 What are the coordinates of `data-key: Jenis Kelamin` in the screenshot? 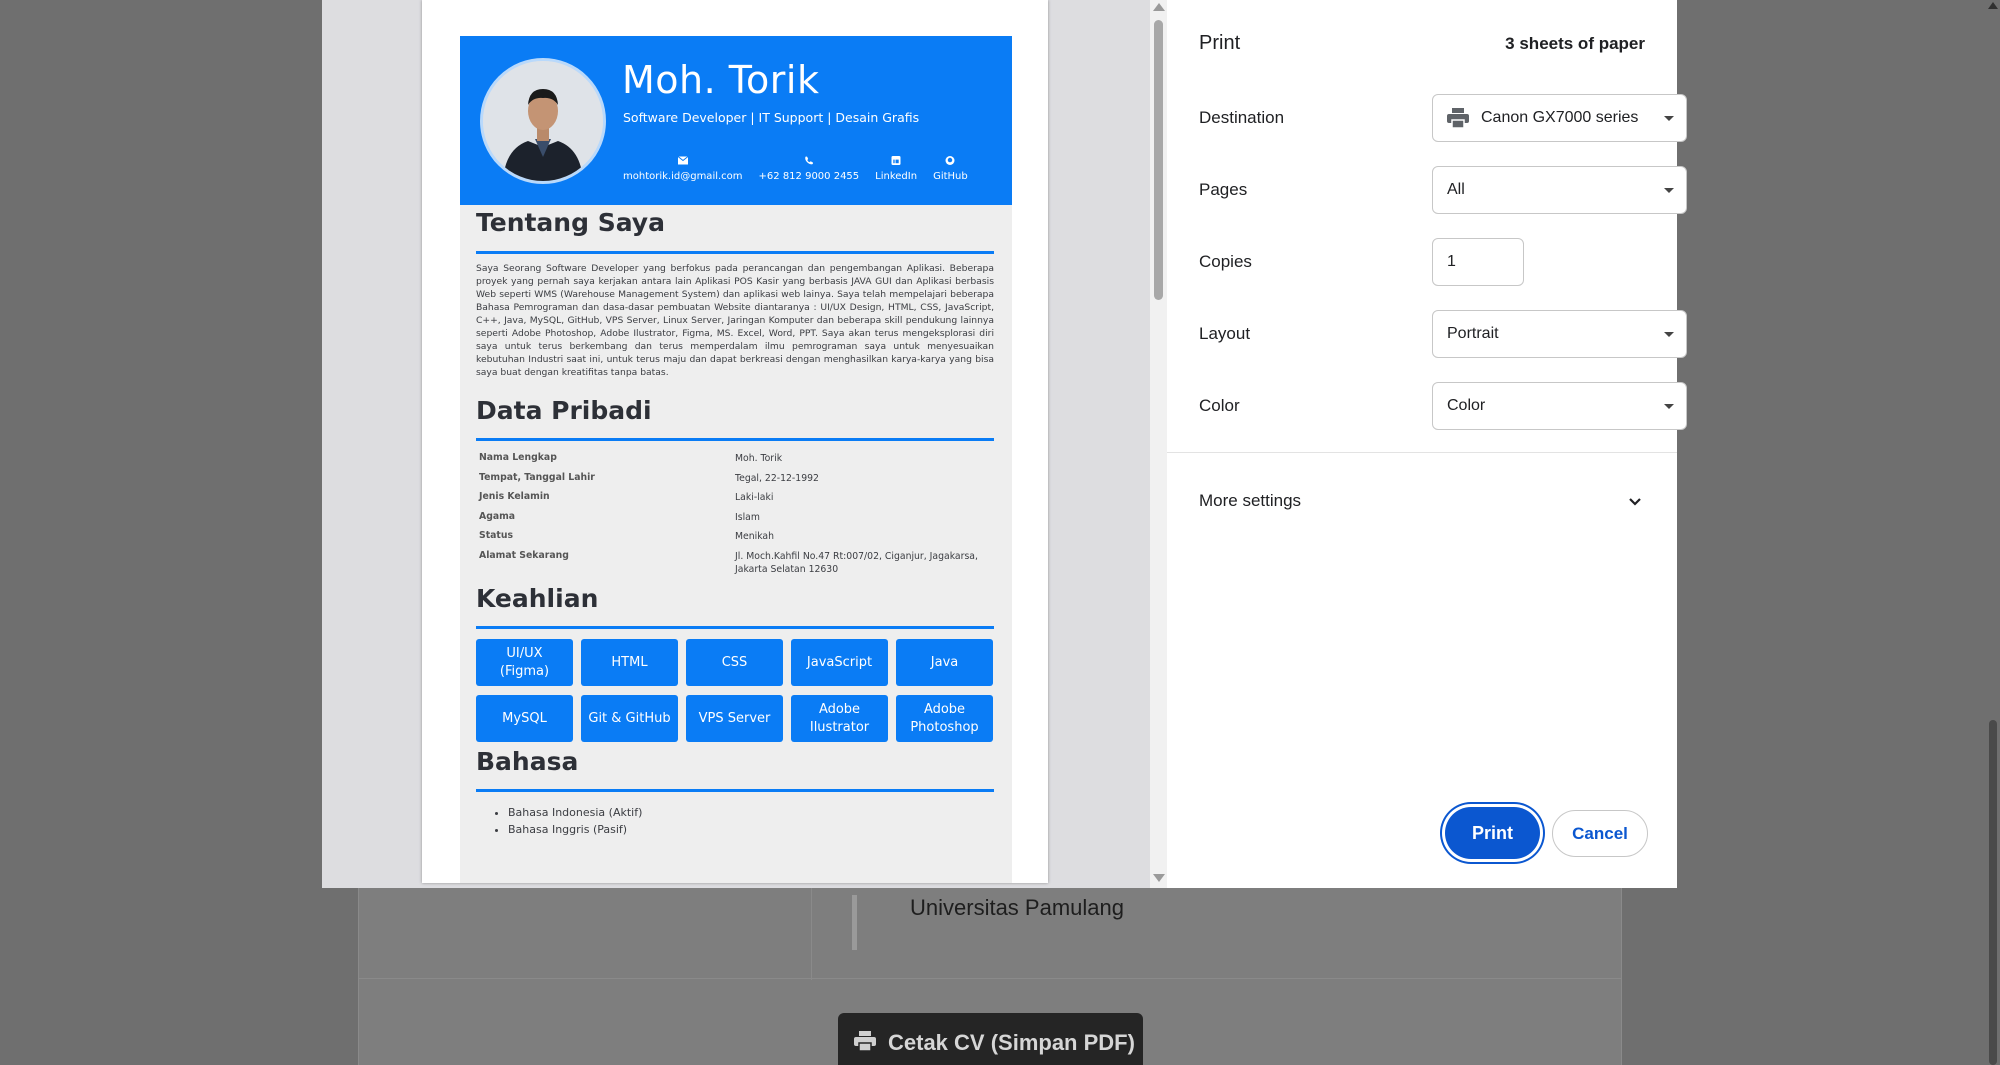 It's located at (514, 496).